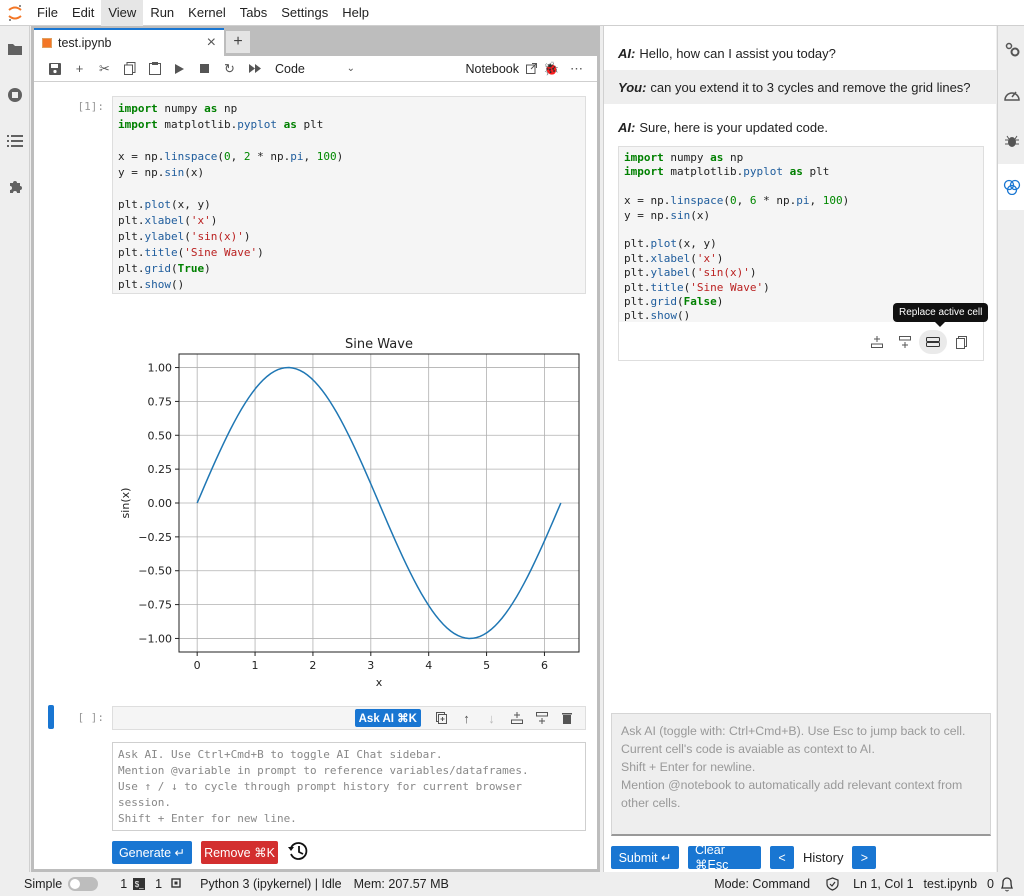  Describe the element at coordinates (531, 69) in the screenshot. I see `external-link-icon` at that location.